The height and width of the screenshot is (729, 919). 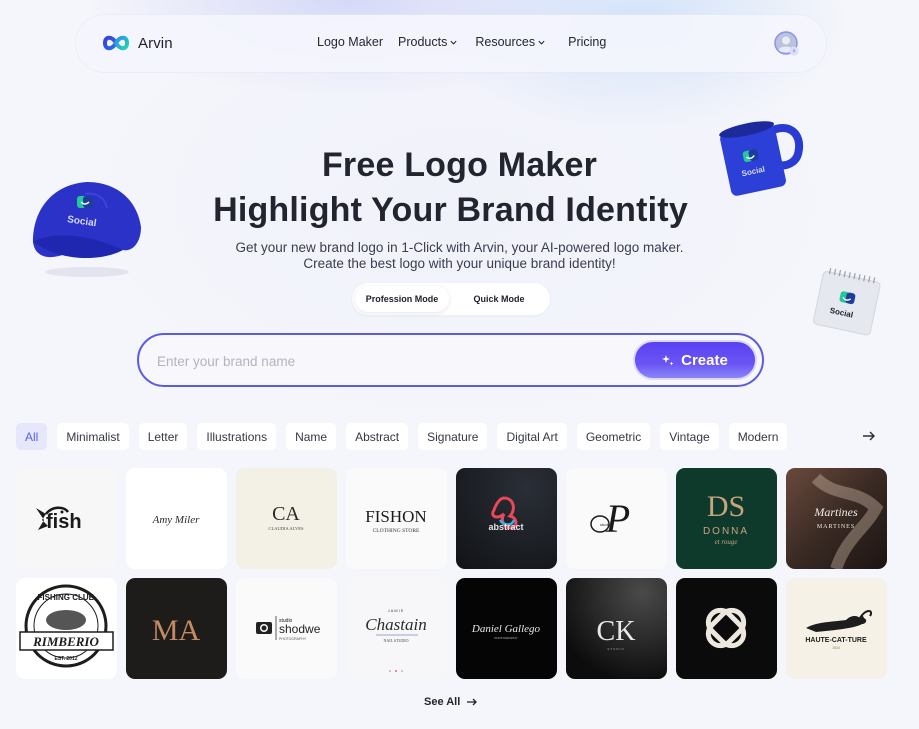 I want to click on brand-name-input, so click(x=387, y=361).